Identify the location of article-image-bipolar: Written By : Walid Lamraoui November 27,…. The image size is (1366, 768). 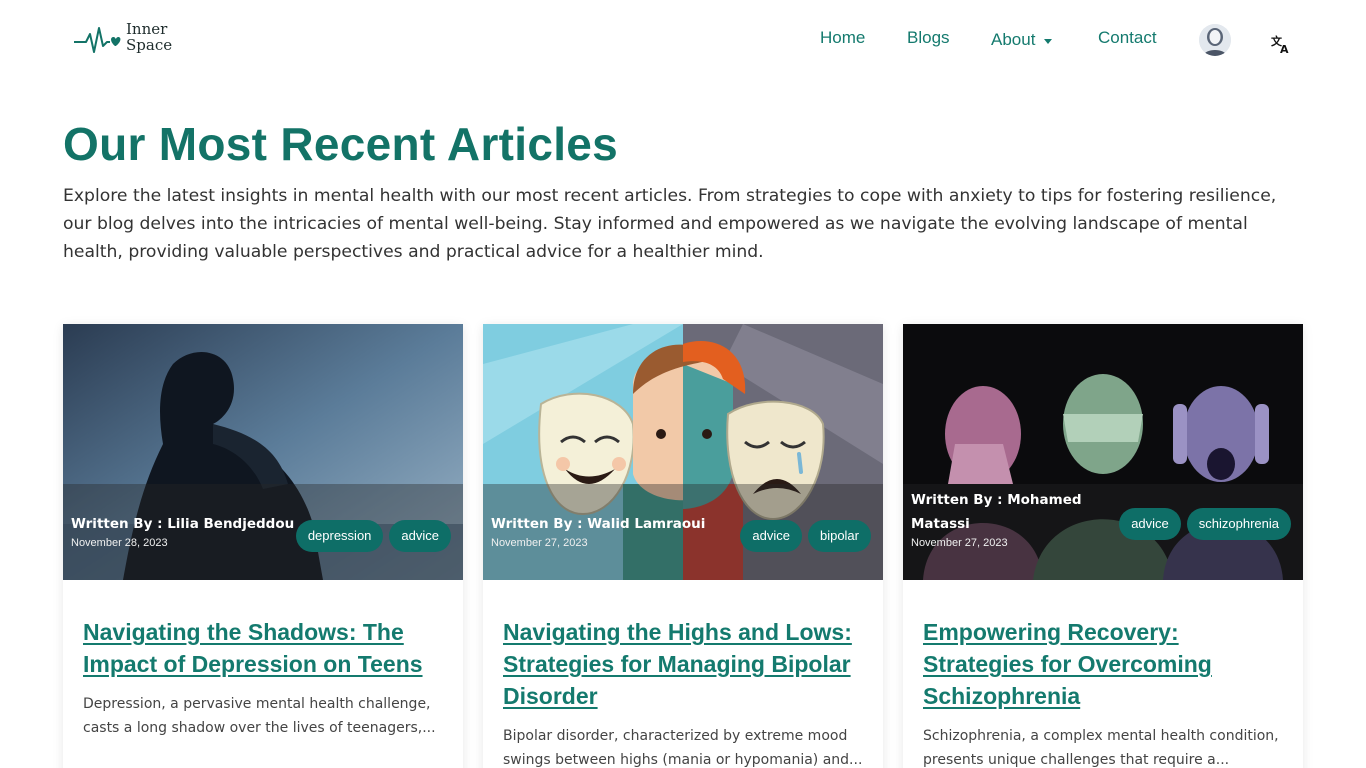
(683, 452).